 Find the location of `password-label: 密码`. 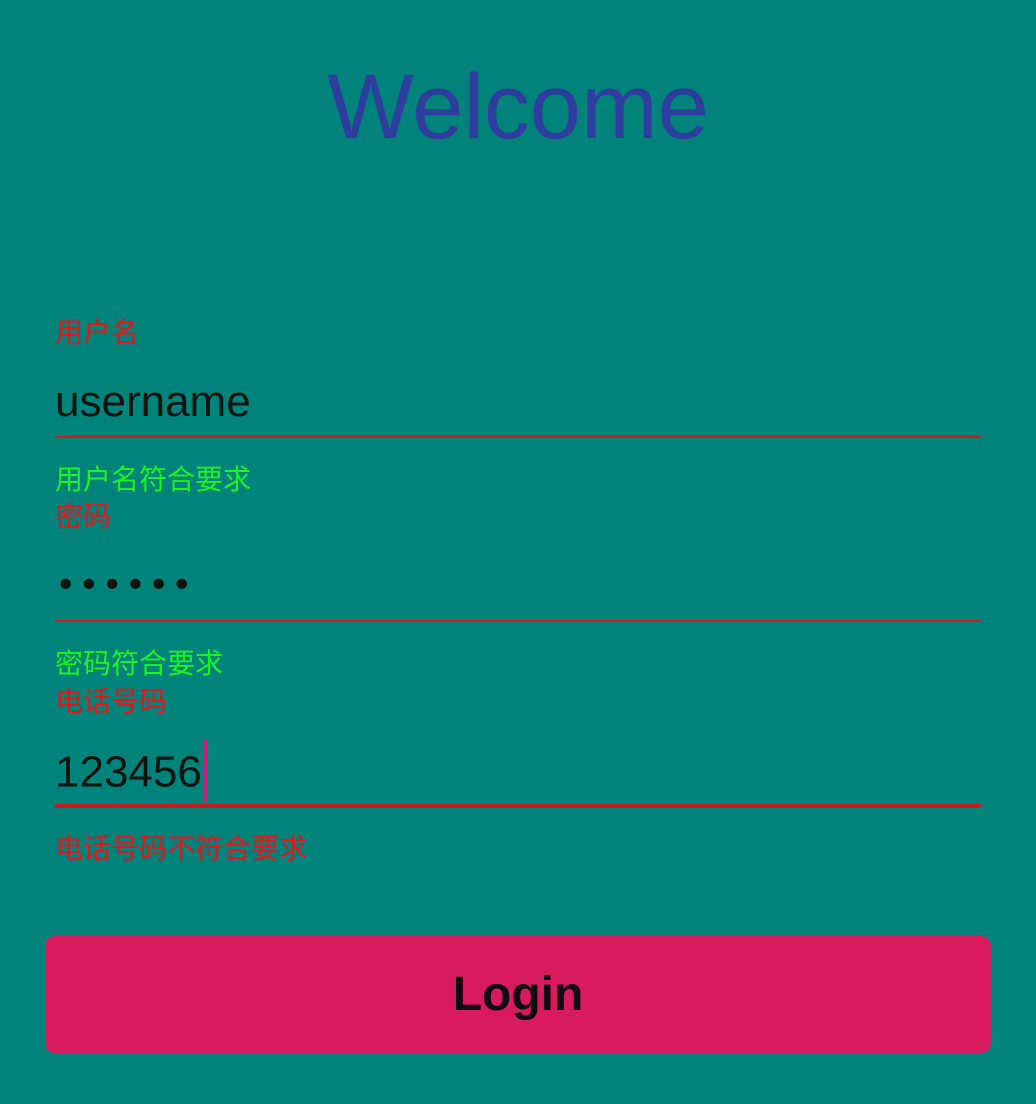

password-label: 密码 is located at coordinates (83, 516).